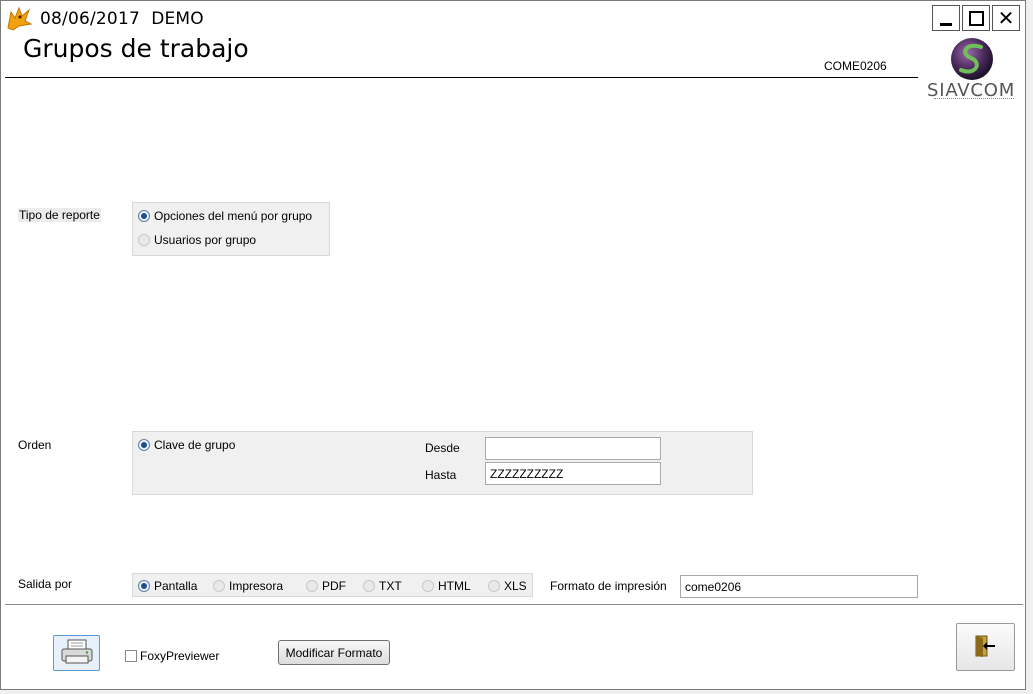 This screenshot has width=1033, height=694. Describe the element at coordinates (573, 448) in the screenshot. I see `from-input` at that location.